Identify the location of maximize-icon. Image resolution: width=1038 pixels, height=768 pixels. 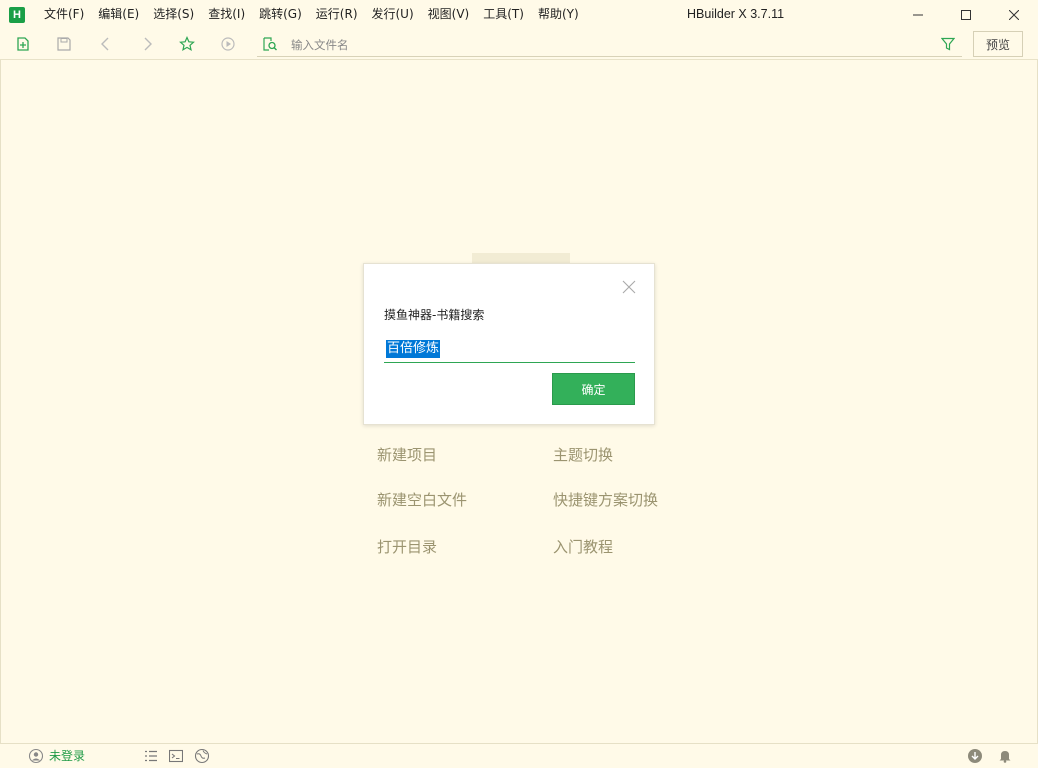
(966, 14).